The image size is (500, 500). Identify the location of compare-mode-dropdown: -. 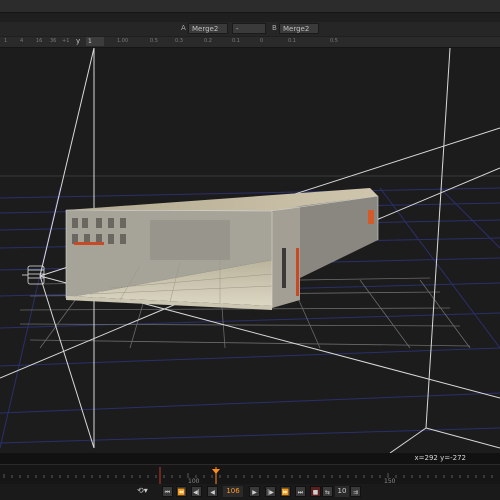
(249, 28).